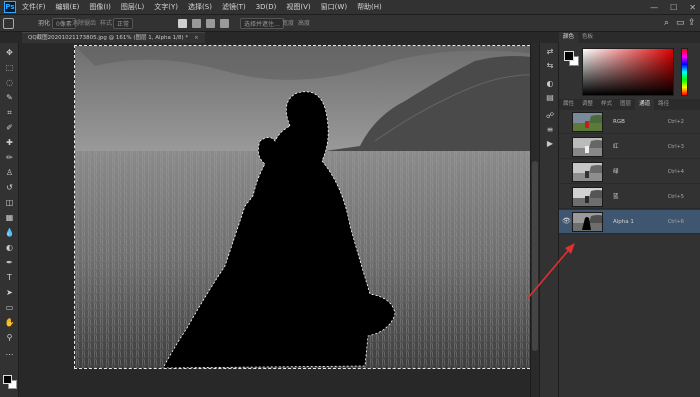  I want to click on type-icon: T, so click(9, 277).